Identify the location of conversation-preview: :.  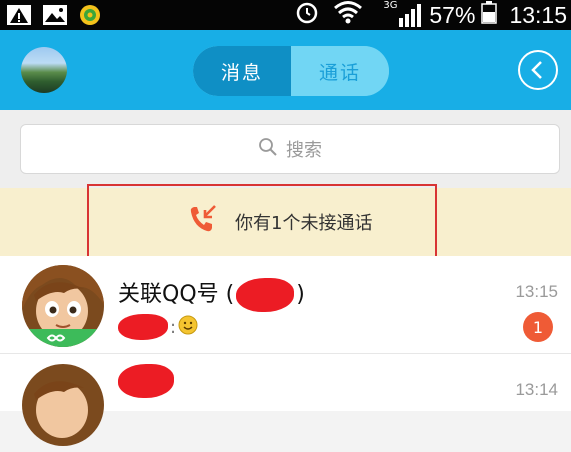
(158, 327).